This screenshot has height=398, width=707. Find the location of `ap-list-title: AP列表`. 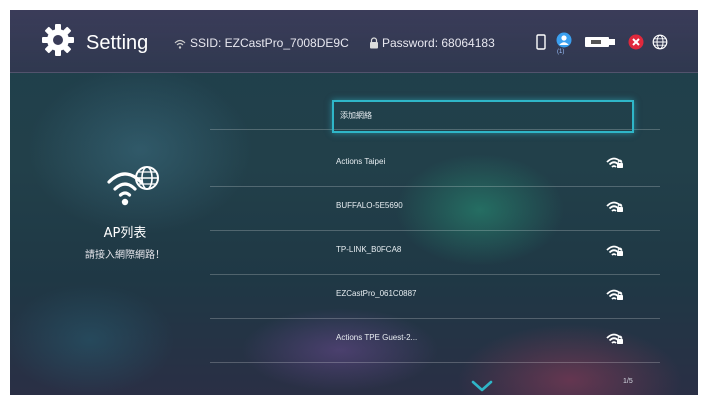

ap-list-title: AP列表 is located at coordinates (125, 233).